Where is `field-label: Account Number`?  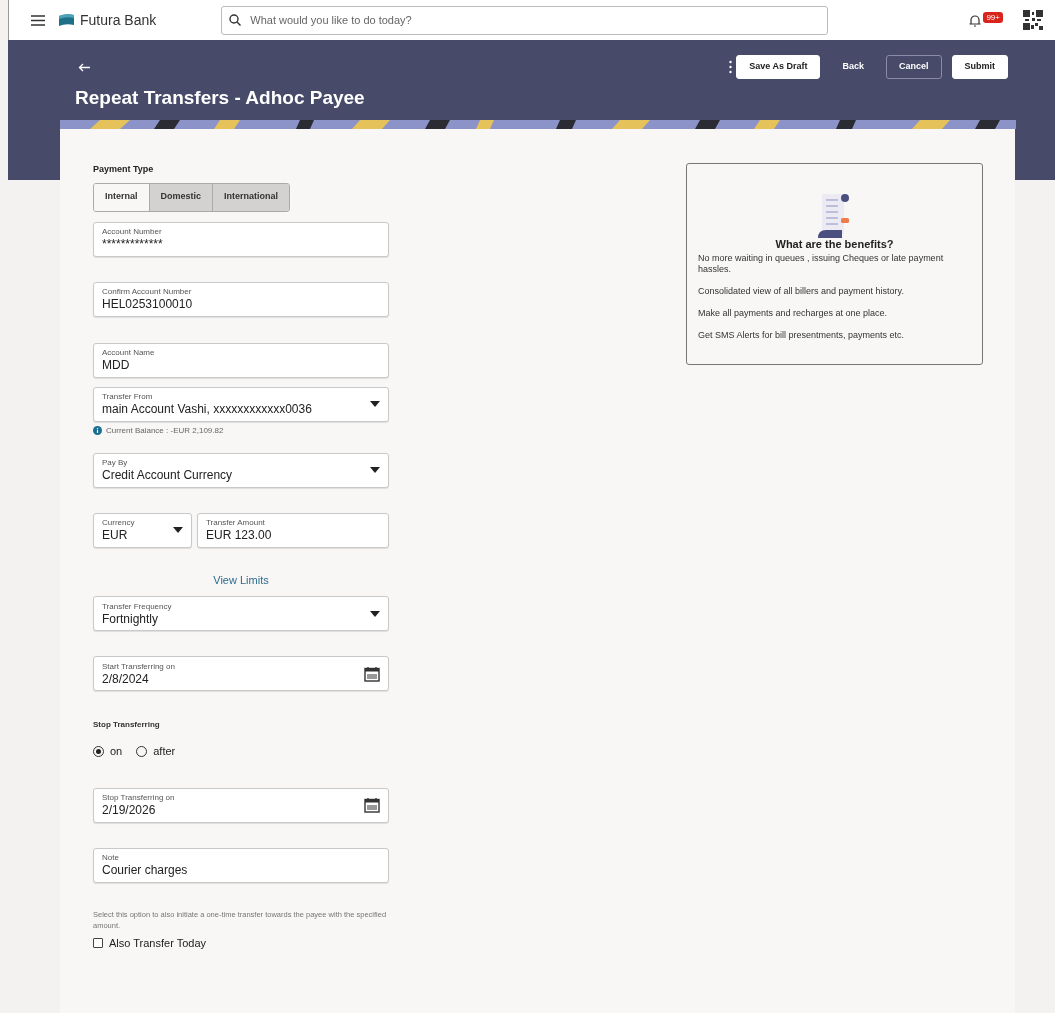
field-label: Account Number is located at coordinates (132, 232).